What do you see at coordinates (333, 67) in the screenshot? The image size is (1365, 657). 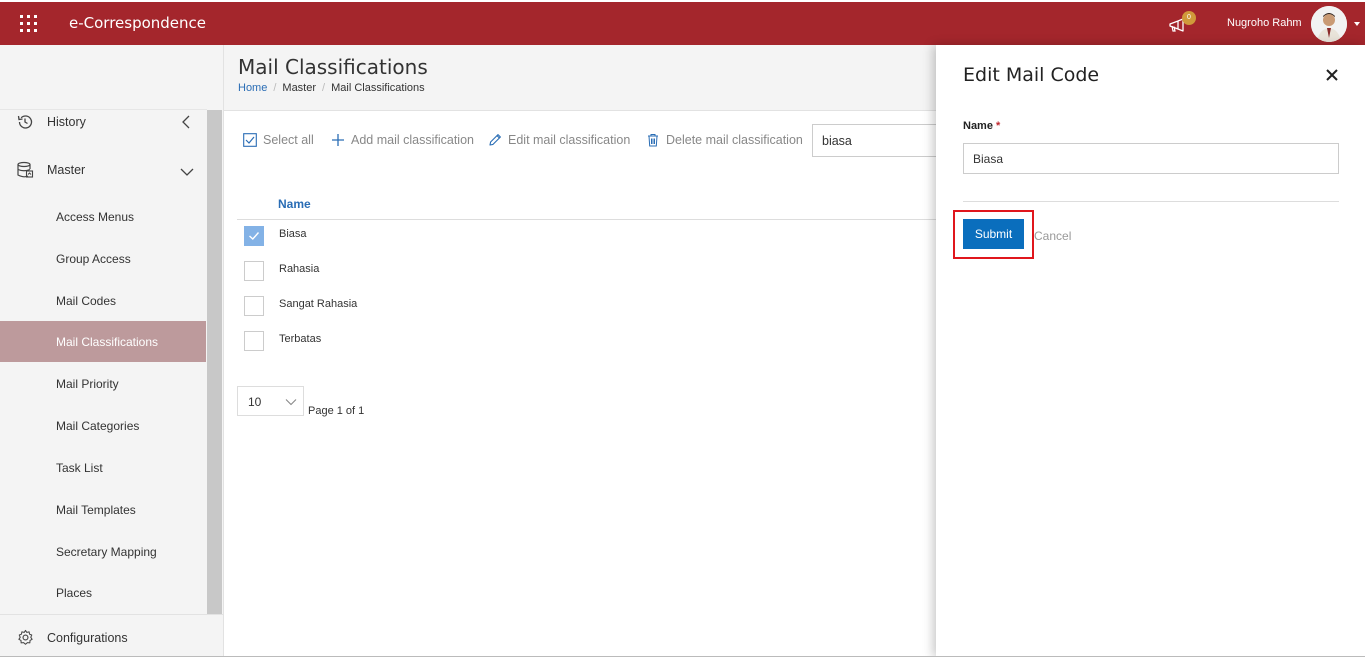 I see `page-title: Mail Classifications` at bounding box center [333, 67].